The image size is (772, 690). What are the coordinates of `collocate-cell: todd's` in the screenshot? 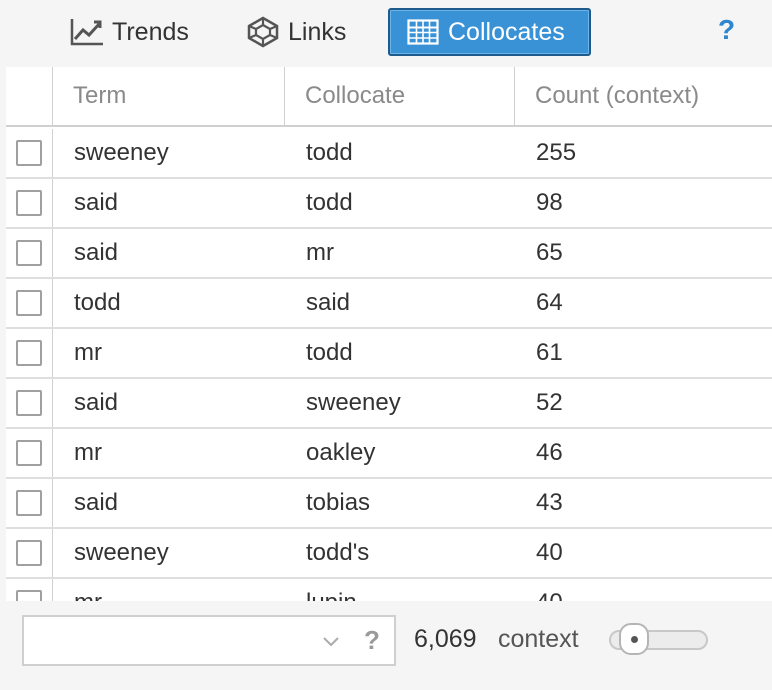 It's located at (338, 552).